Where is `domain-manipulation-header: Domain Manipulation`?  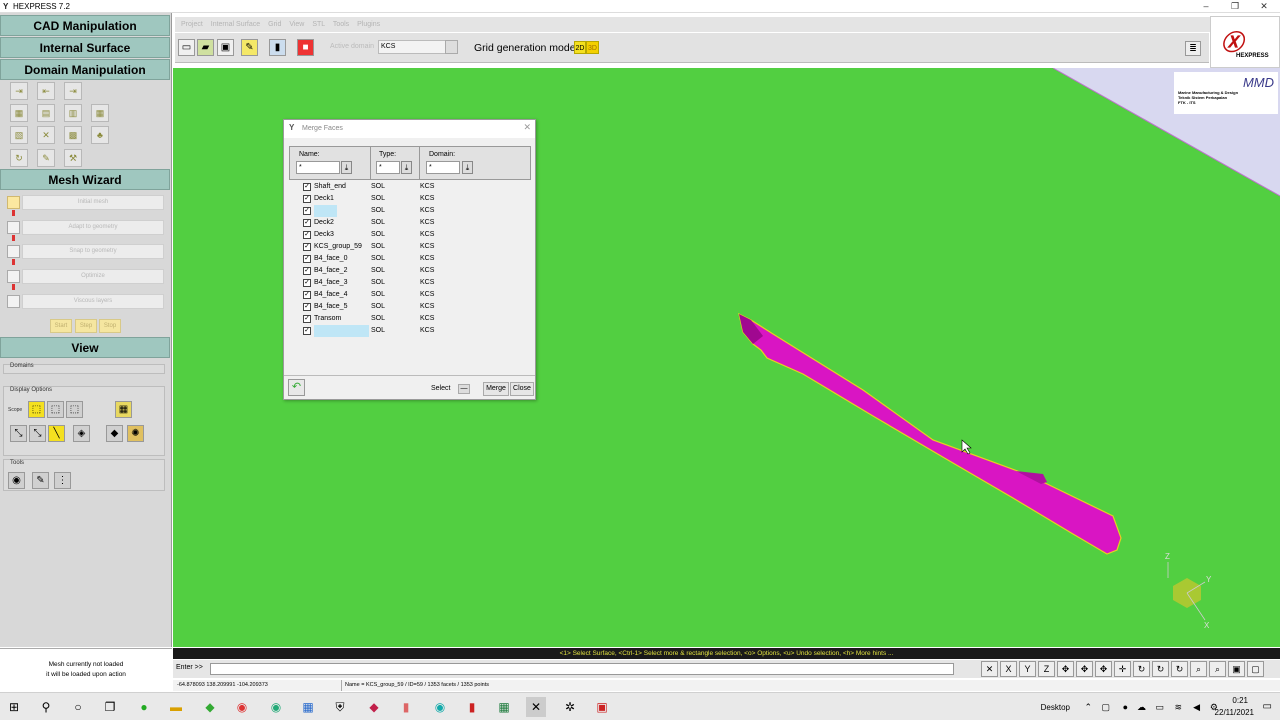
domain-manipulation-header: Domain Manipulation is located at coordinates (85, 69).